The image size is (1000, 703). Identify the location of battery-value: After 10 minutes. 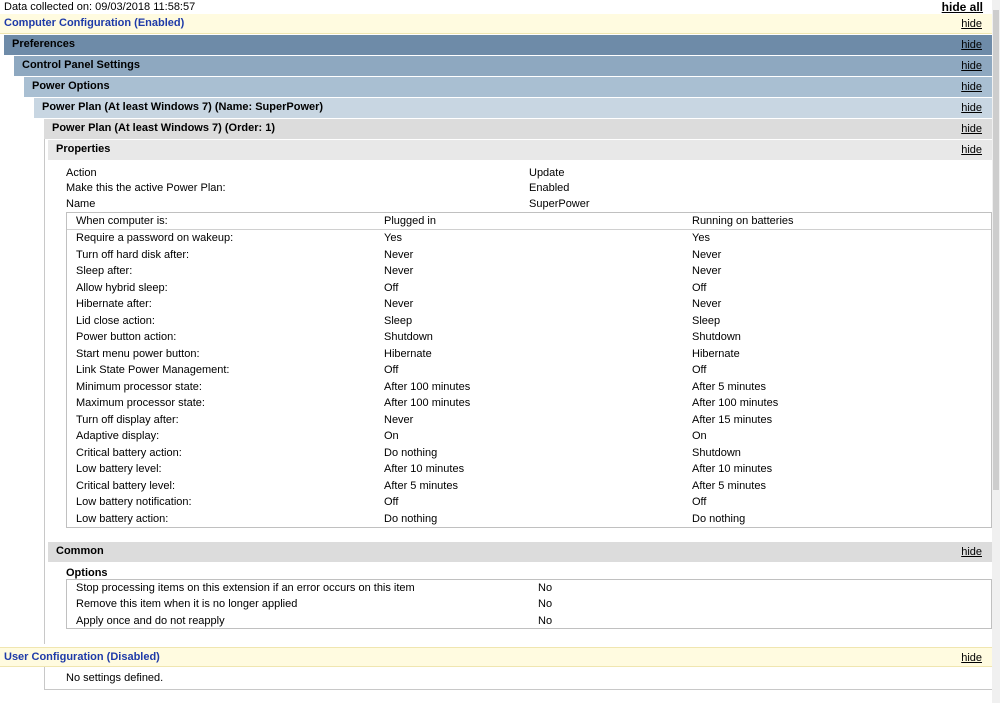
(732, 469).